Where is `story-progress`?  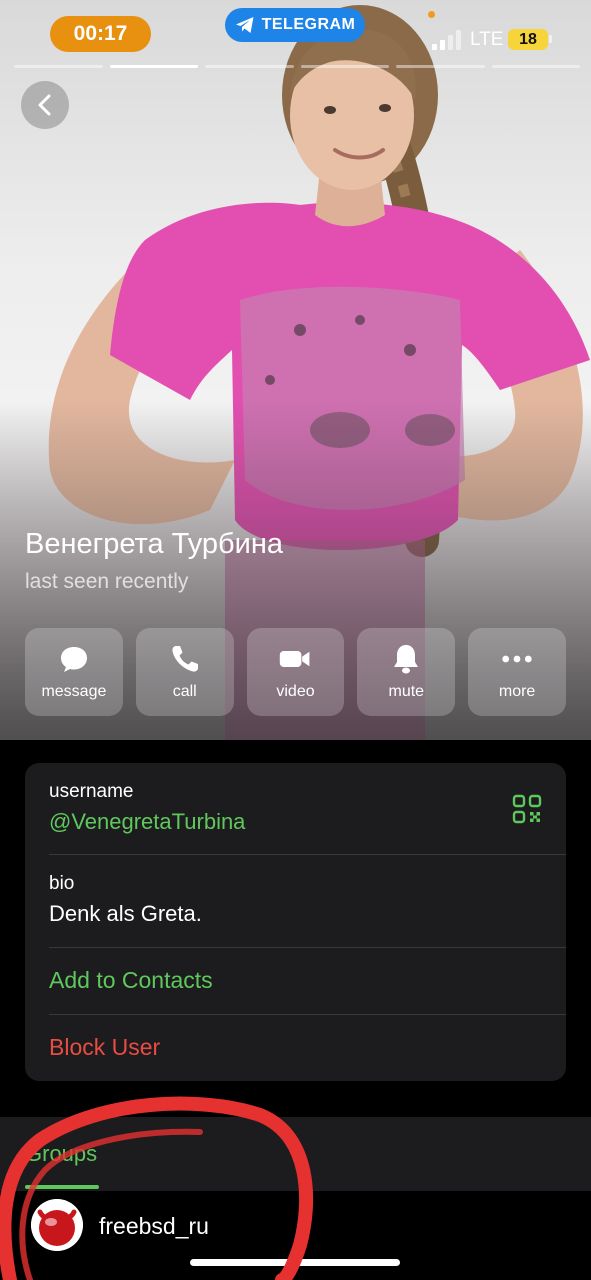 story-progress is located at coordinates (297, 66).